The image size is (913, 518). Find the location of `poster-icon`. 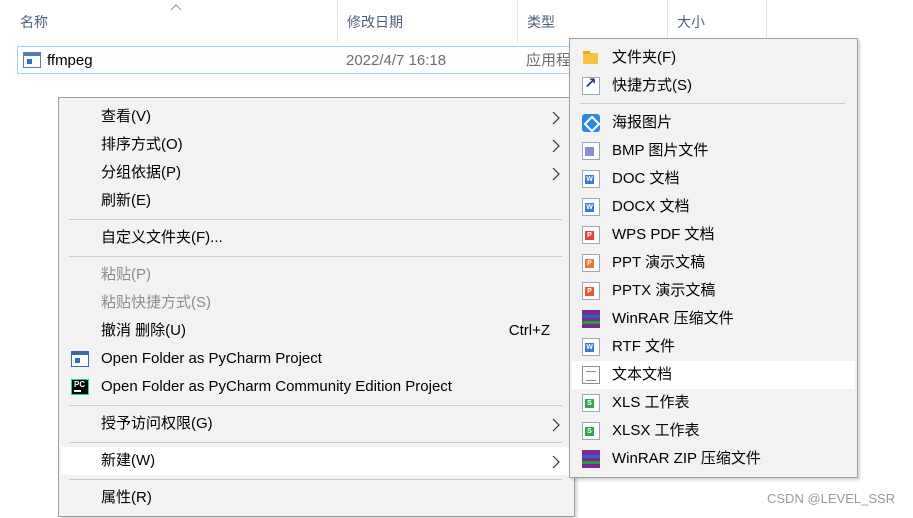

poster-icon is located at coordinates (591, 123).